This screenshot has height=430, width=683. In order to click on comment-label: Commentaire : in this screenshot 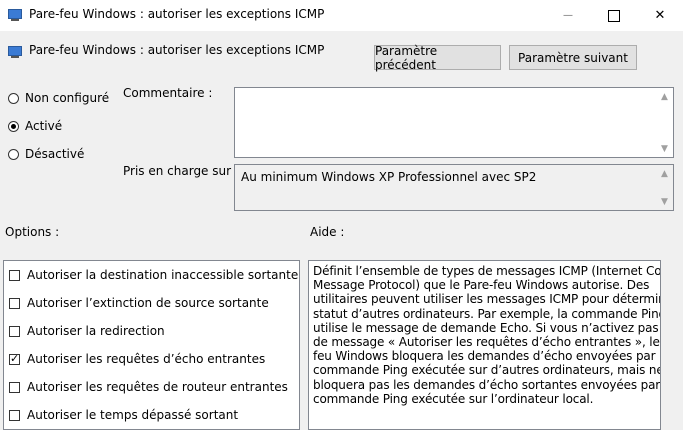, I will do `click(168, 93)`.